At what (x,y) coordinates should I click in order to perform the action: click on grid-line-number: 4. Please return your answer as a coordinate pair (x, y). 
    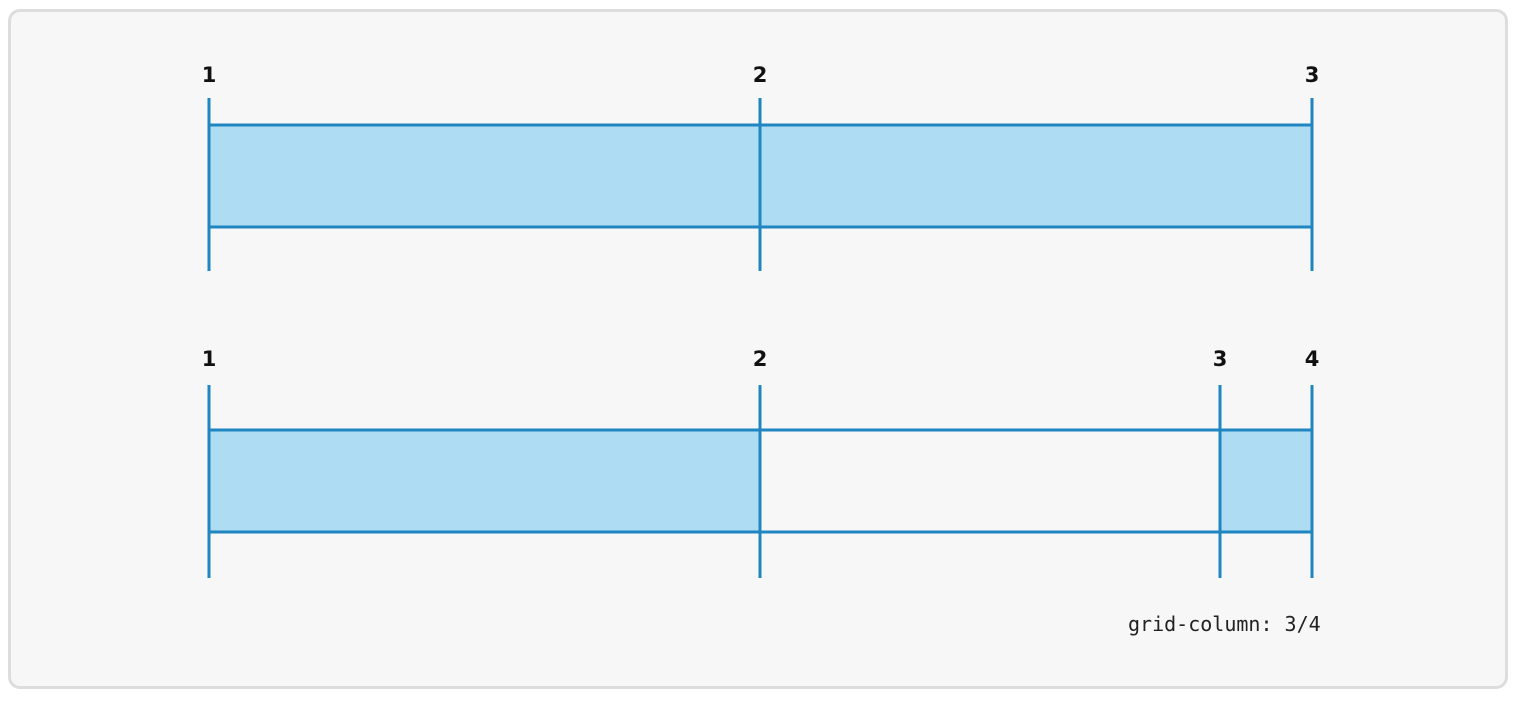
    Looking at the image, I should click on (1312, 359).